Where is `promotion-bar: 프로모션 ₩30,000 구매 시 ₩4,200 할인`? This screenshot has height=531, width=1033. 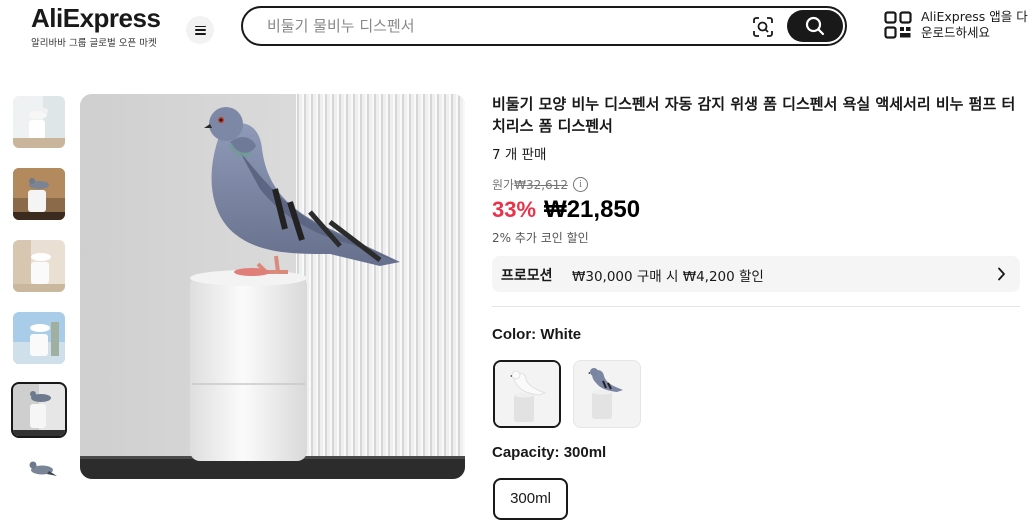 promotion-bar: 프로모션 ₩30,000 구매 시 ₩4,200 할인 is located at coordinates (756, 274).